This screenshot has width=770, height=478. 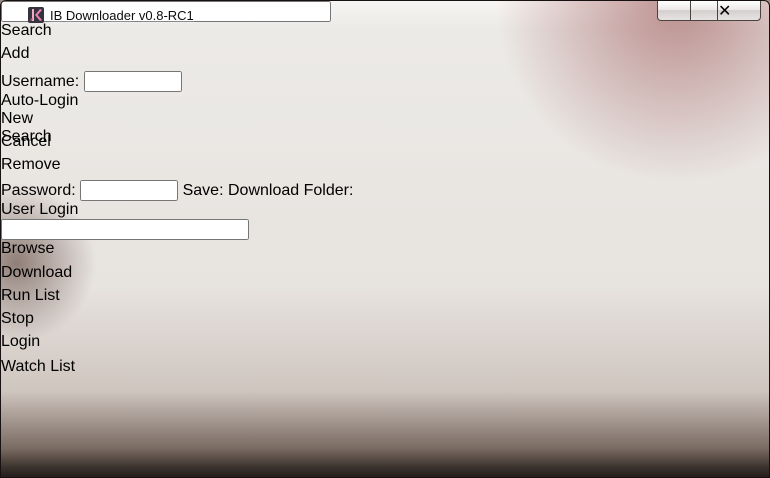 What do you see at coordinates (36, 144) in the screenshot?
I see `cancel-button: Cancel` at bounding box center [36, 144].